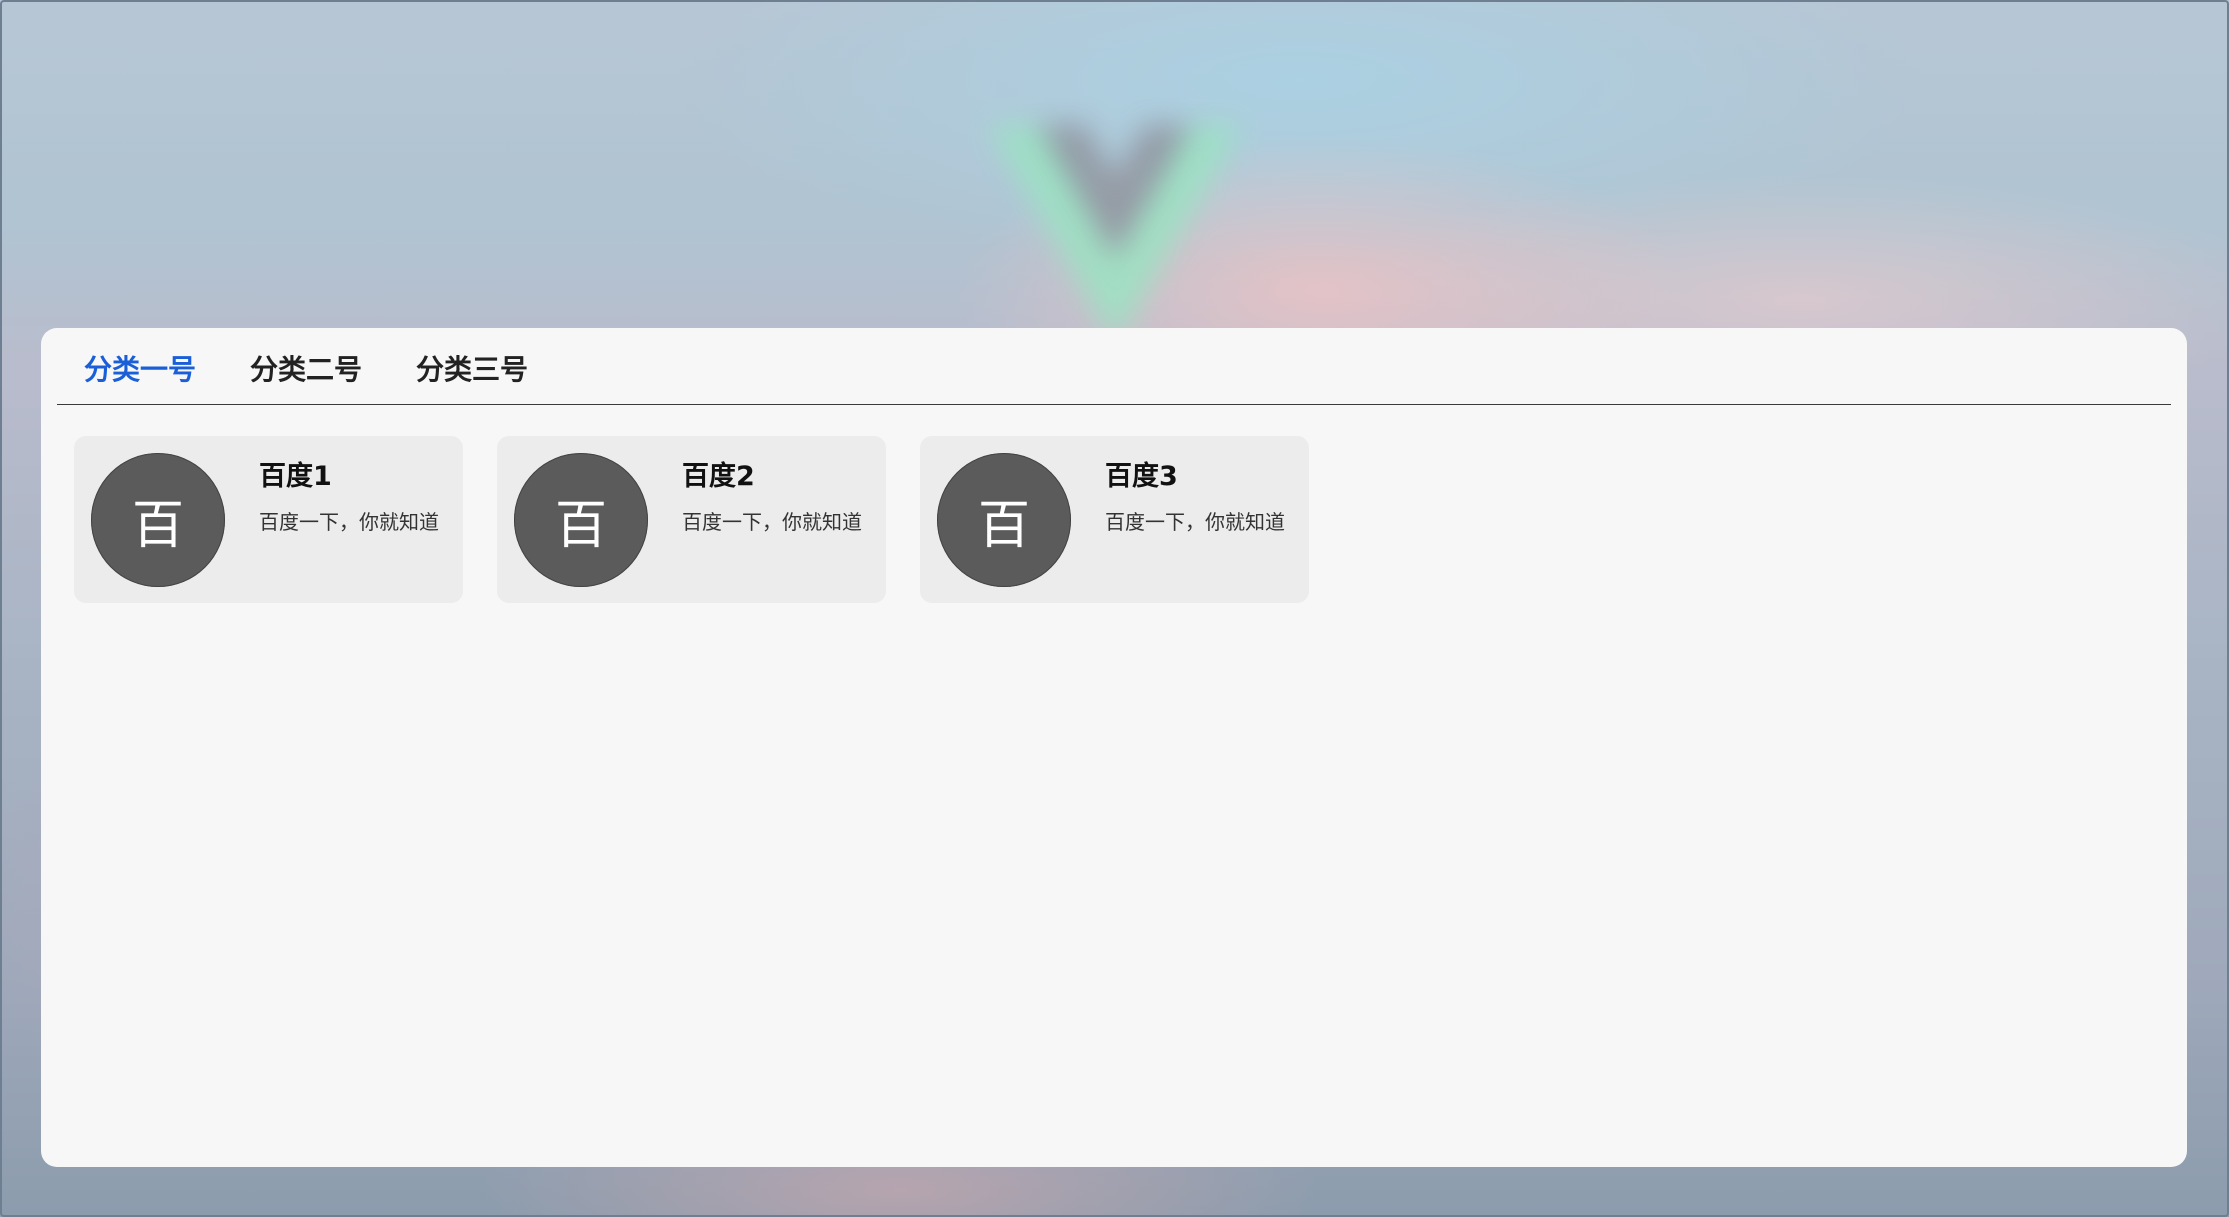  Describe the element at coordinates (306, 376) in the screenshot. I see `tab-category-2: 分类二号` at that location.